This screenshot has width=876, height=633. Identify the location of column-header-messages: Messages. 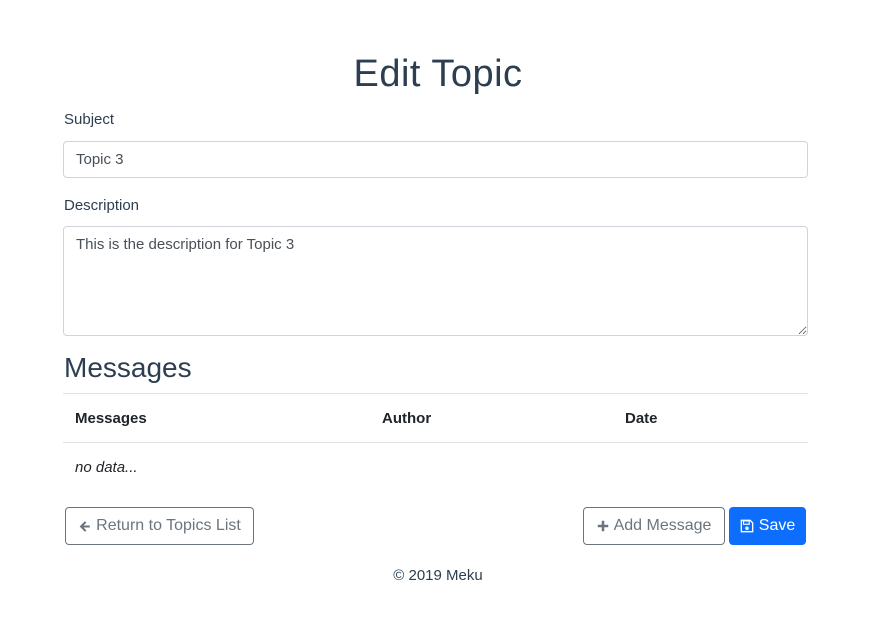
(216, 418).